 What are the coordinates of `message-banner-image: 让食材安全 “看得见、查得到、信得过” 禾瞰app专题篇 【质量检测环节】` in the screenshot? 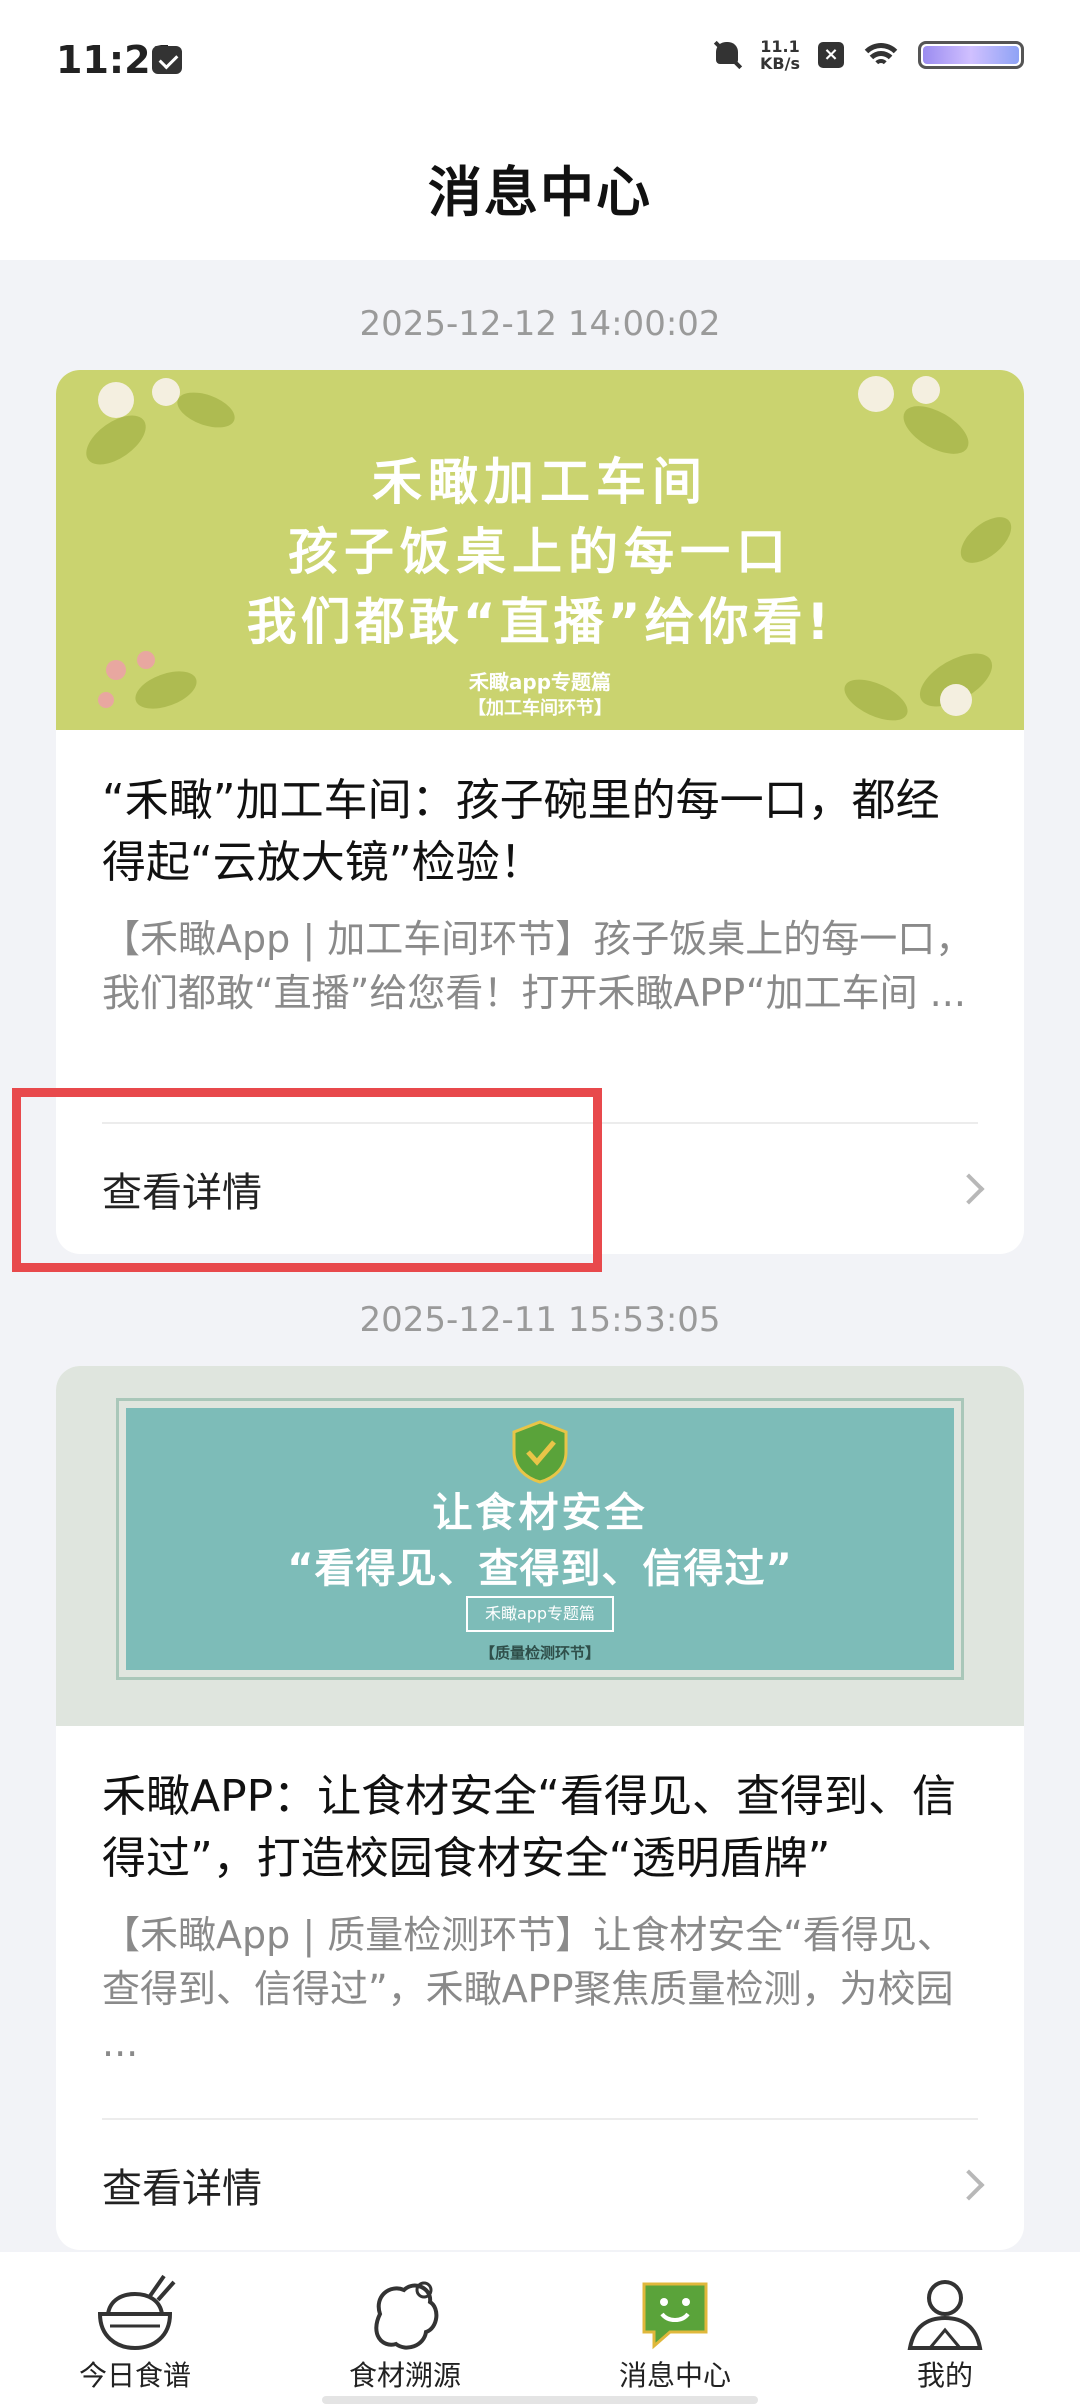 It's located at (540, 1546).